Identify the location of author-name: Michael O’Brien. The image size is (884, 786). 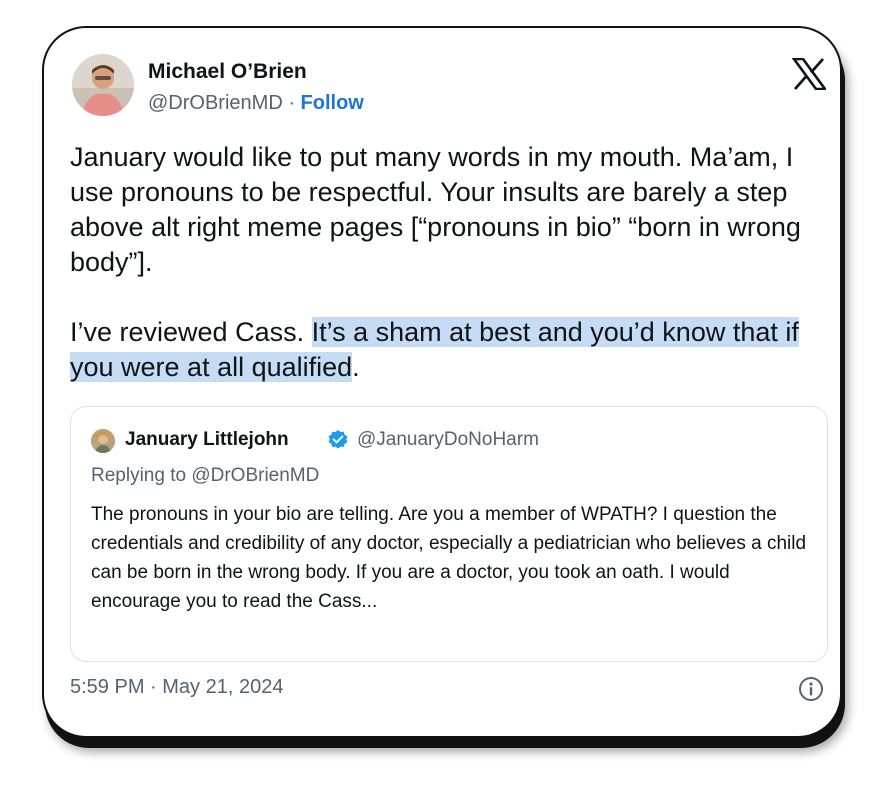
(227, 72).